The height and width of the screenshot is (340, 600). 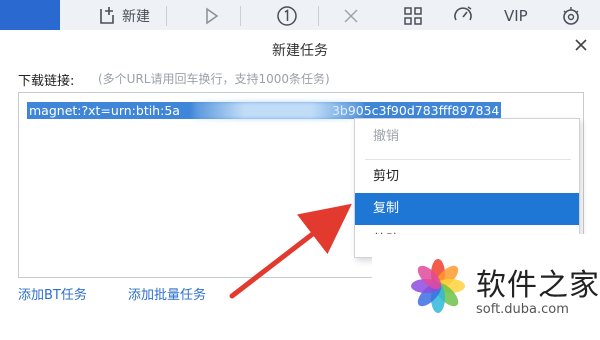 I want to click on vip-button: VIP, so click(x=516, y=16).